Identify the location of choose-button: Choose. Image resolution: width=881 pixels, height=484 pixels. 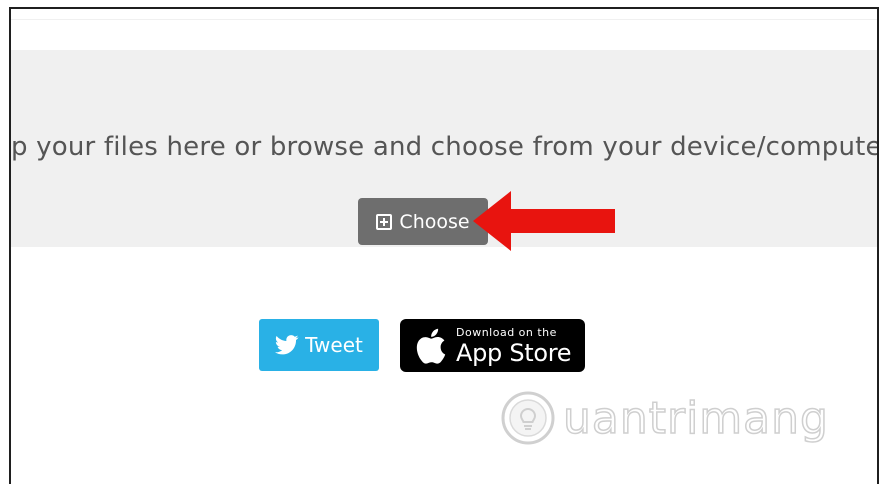
(423, 221).